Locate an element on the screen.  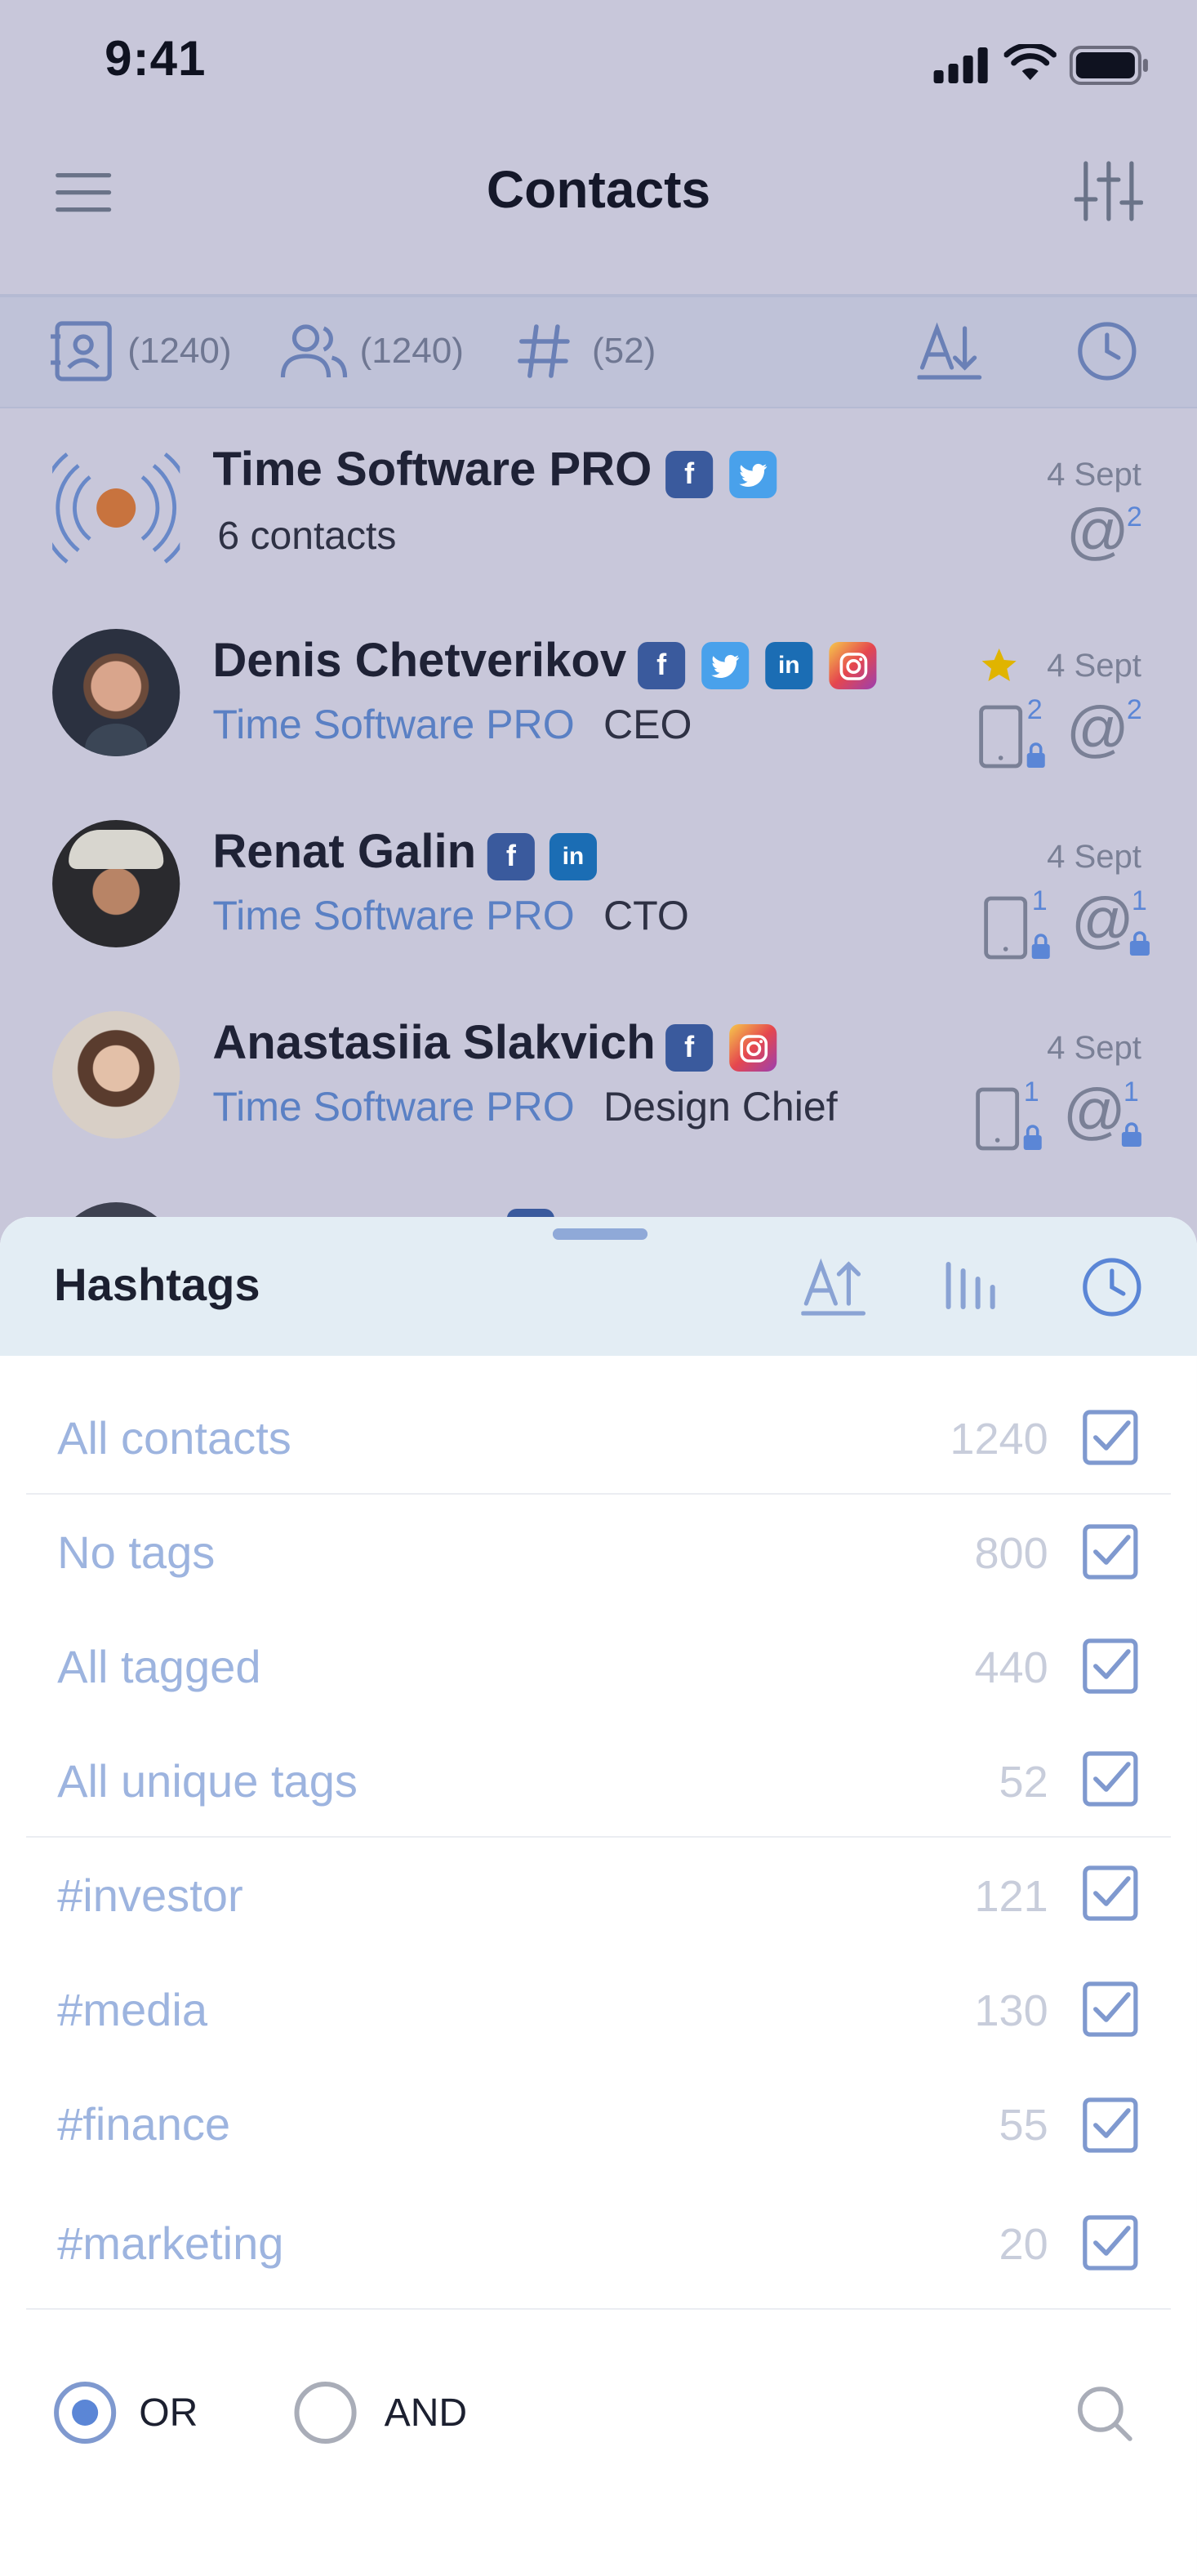
tag-count: 1240 is located at coordinates (999, 1439).